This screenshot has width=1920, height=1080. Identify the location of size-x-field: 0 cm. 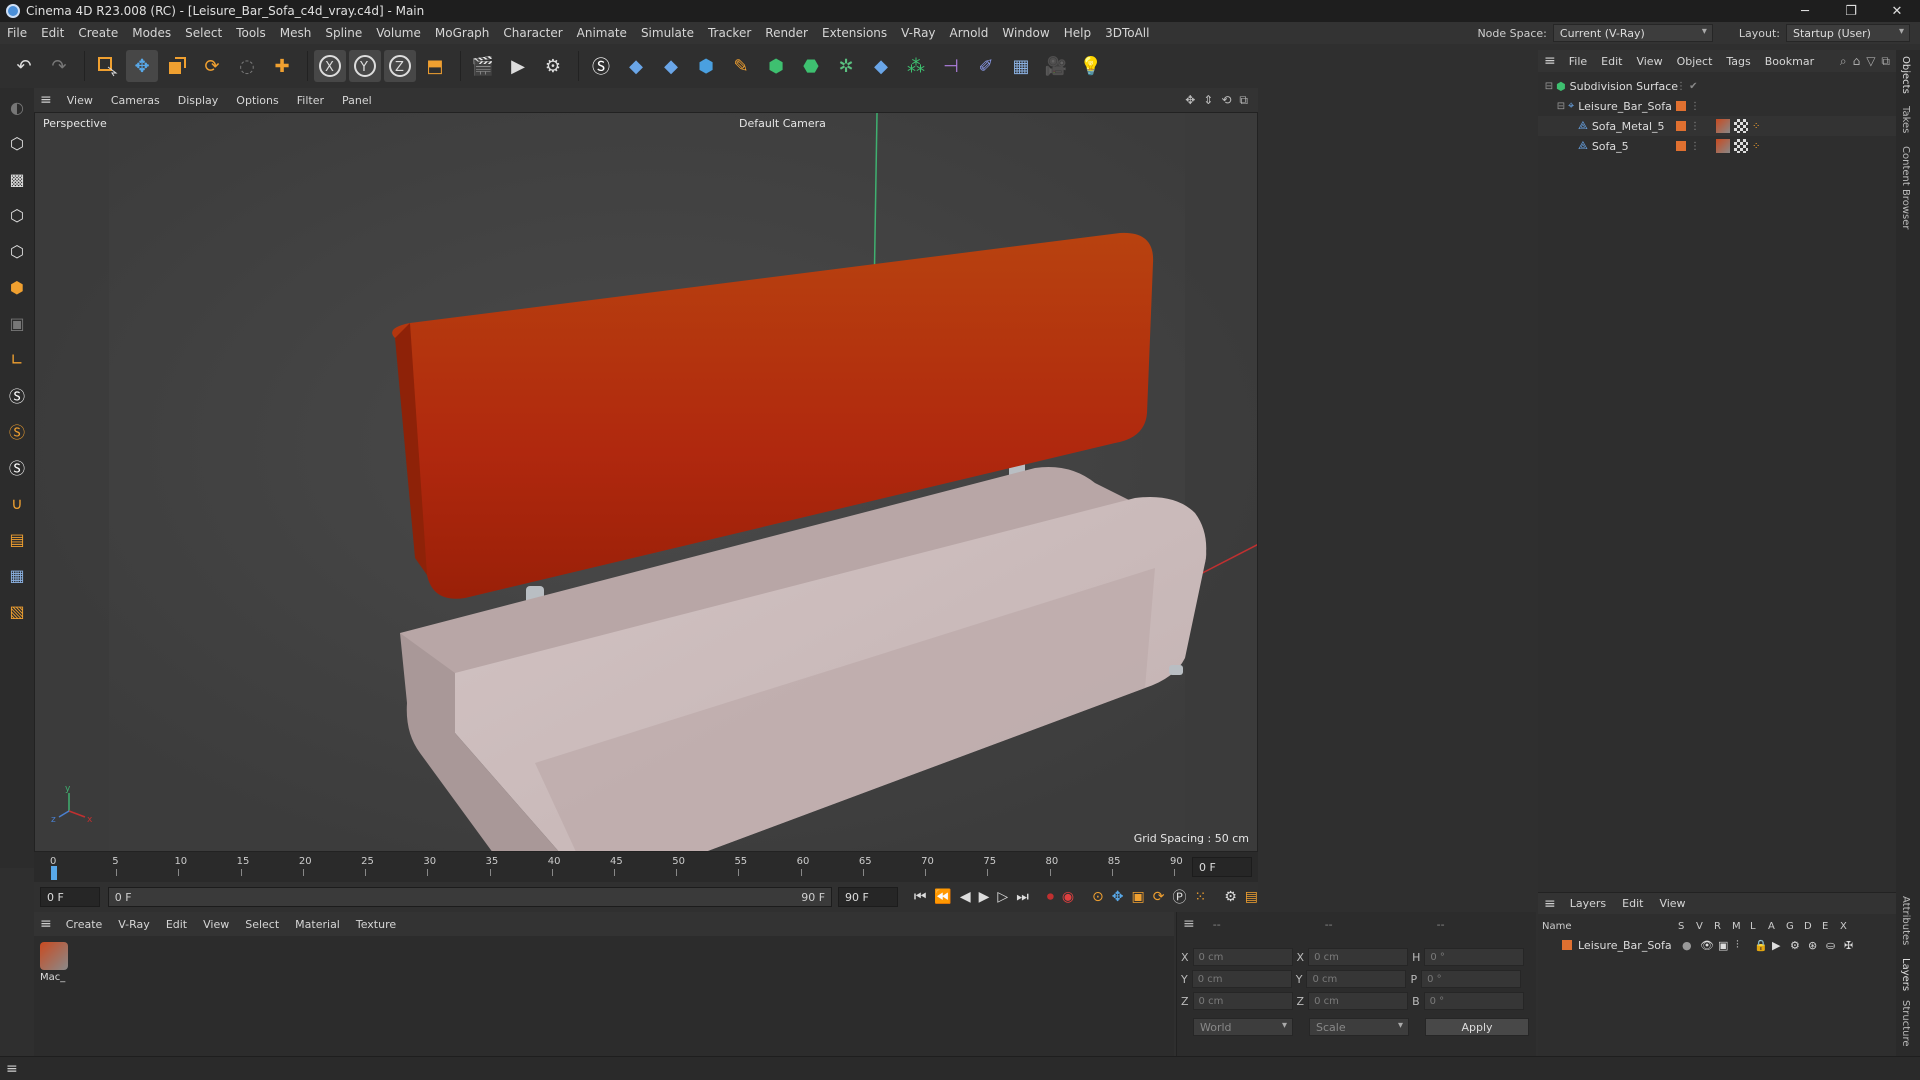
(1358, 957).